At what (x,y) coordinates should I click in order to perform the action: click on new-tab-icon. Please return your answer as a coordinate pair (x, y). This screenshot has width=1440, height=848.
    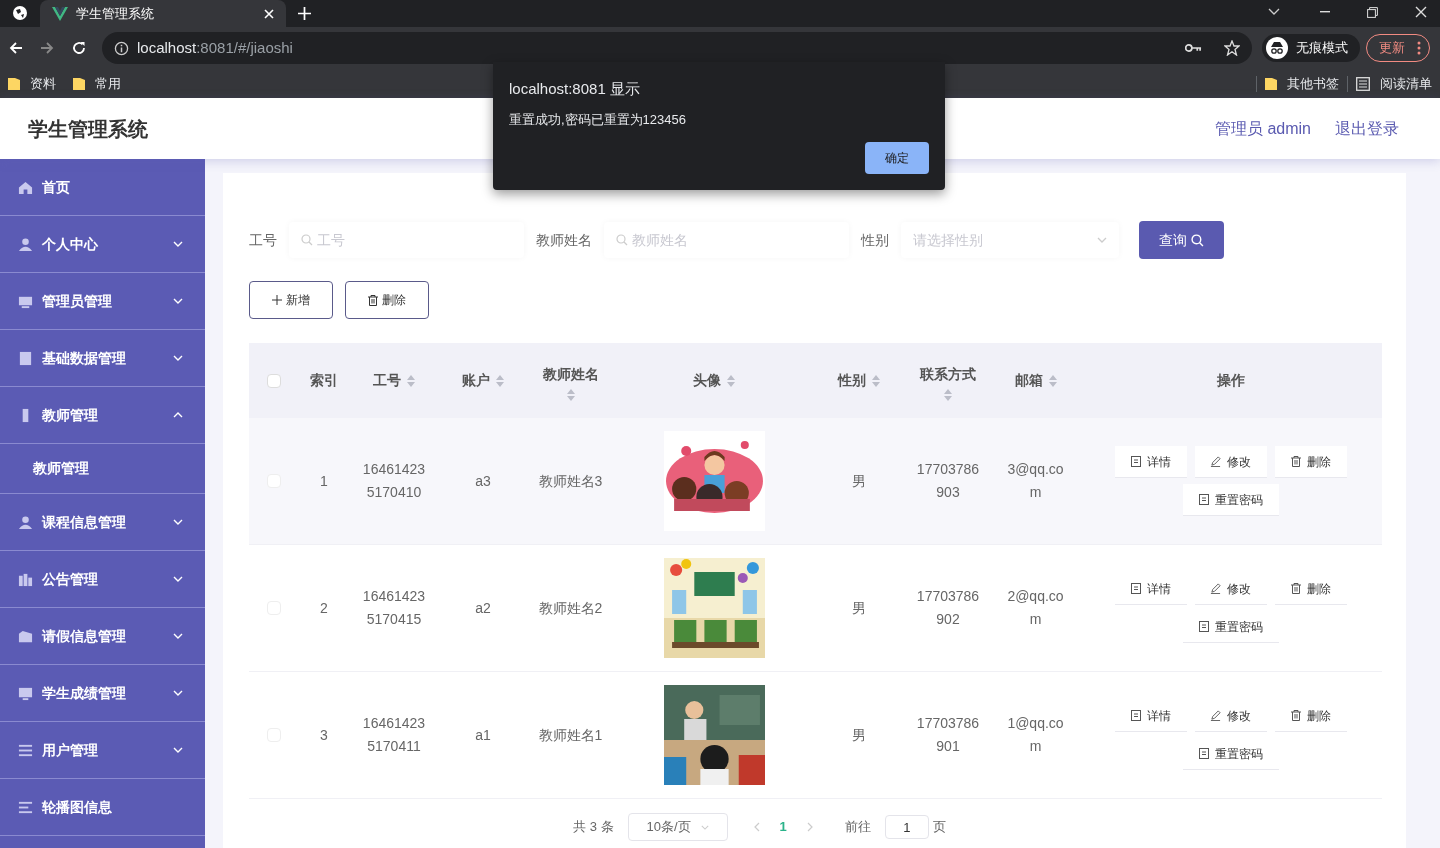
    Looking at the image, I should click on (304, 13).